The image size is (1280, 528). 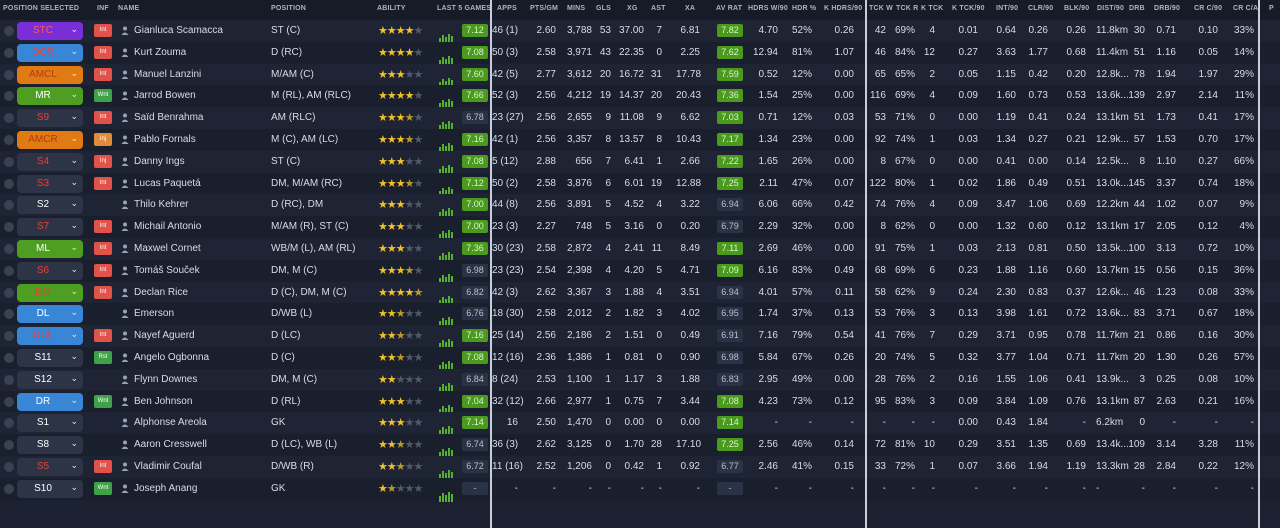 I want to click on col-position-selected: POSITION SELECTED, so click(x=41, y=8).